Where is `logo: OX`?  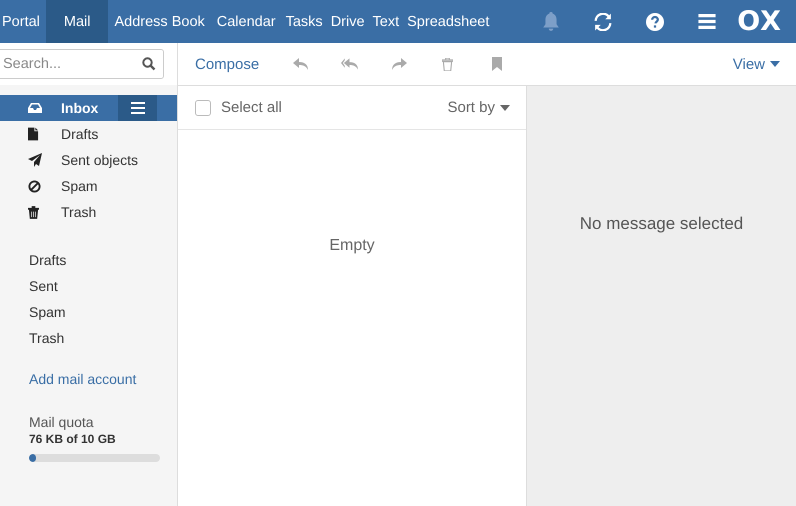 logo: OX is located at coordinates (759, 21).